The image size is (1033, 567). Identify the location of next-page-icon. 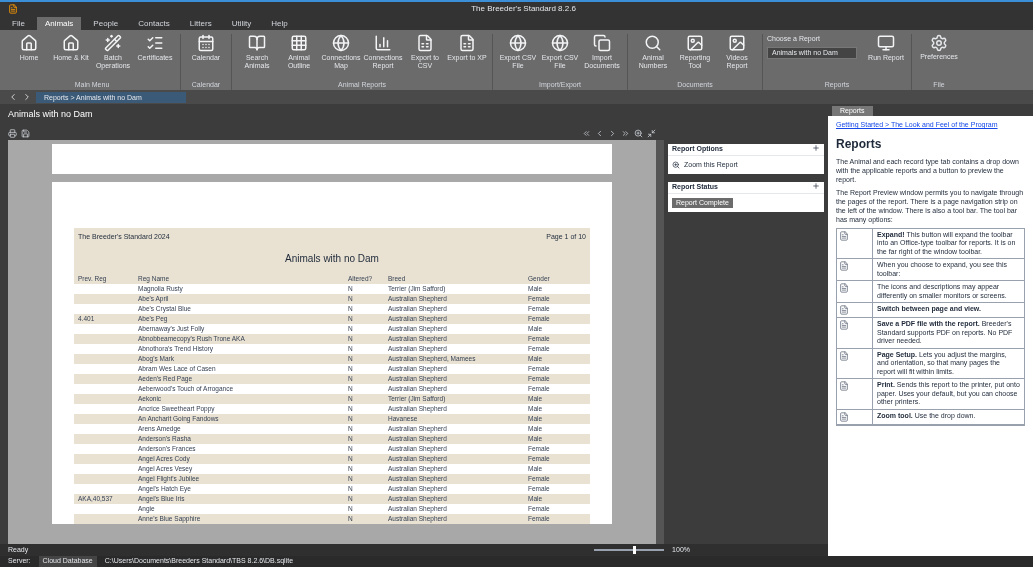
(612, 133).